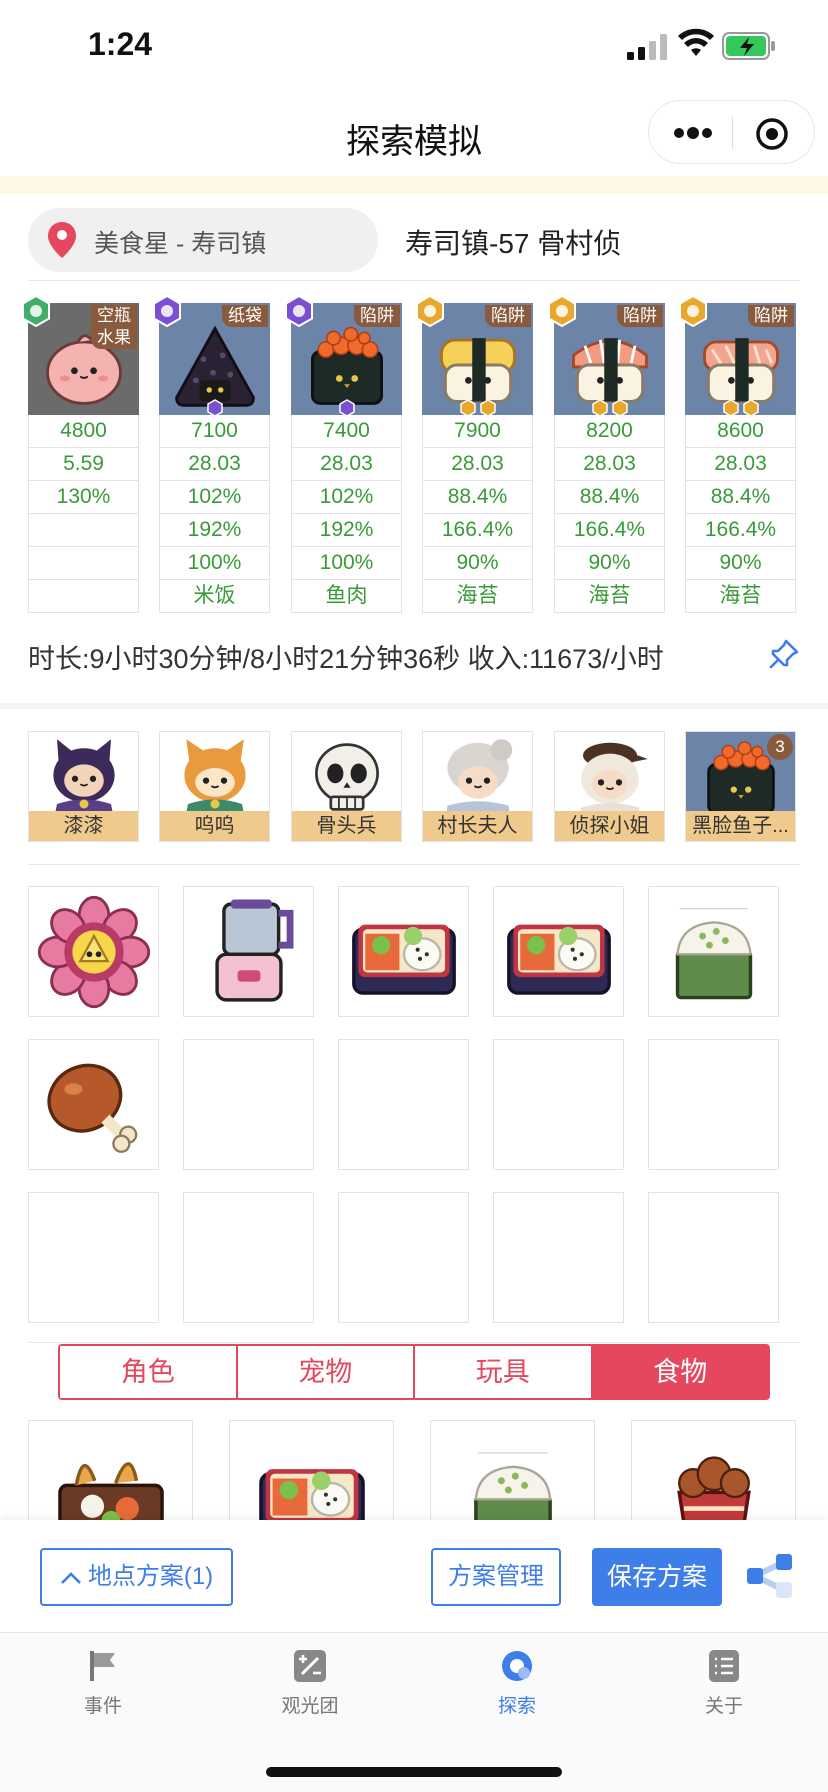 The width and height of the screenshot is (828, 1792). I want to click on character-stat-card: 陷阱 7900 28.03 88.4% 166.4% 90% 海苔, so click(474, 453).